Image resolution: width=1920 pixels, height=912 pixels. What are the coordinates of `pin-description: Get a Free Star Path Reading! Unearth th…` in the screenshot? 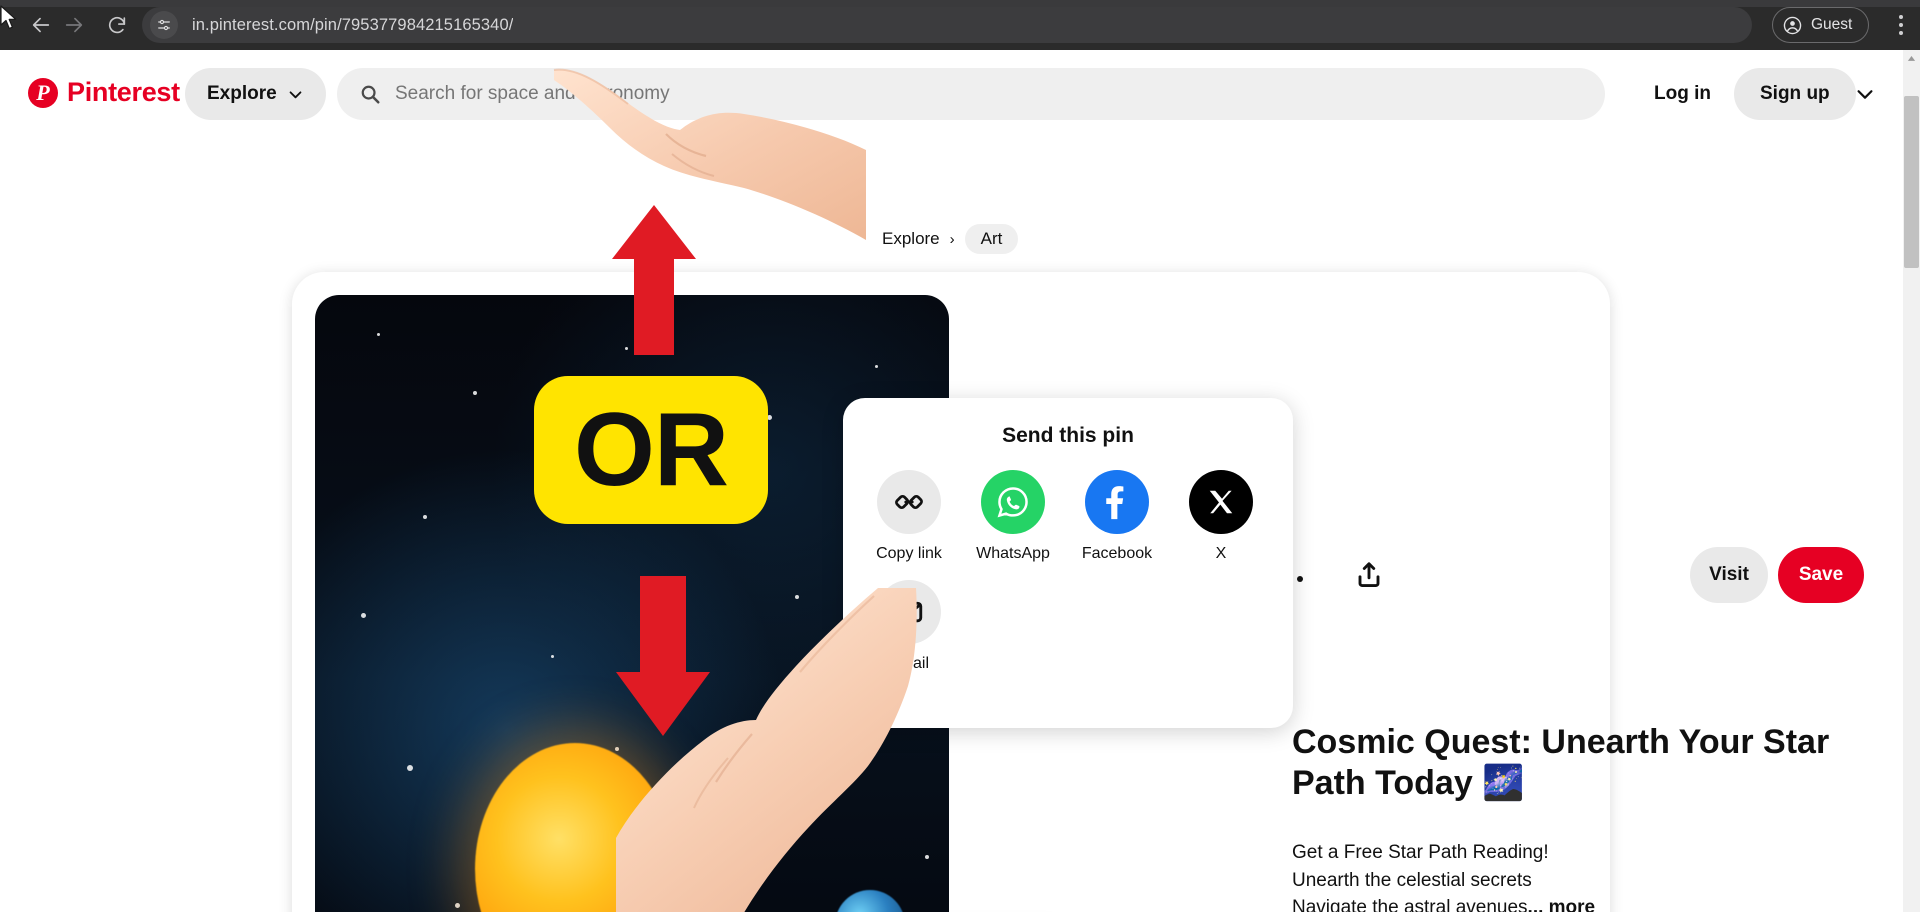 It's located at (1592, 875).